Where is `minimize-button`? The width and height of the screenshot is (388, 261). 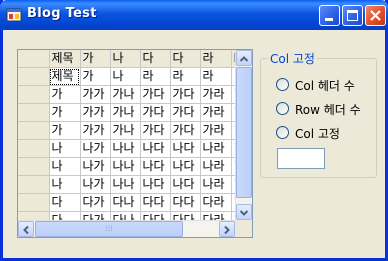
minimize-button is located at coordinates (329, 15).